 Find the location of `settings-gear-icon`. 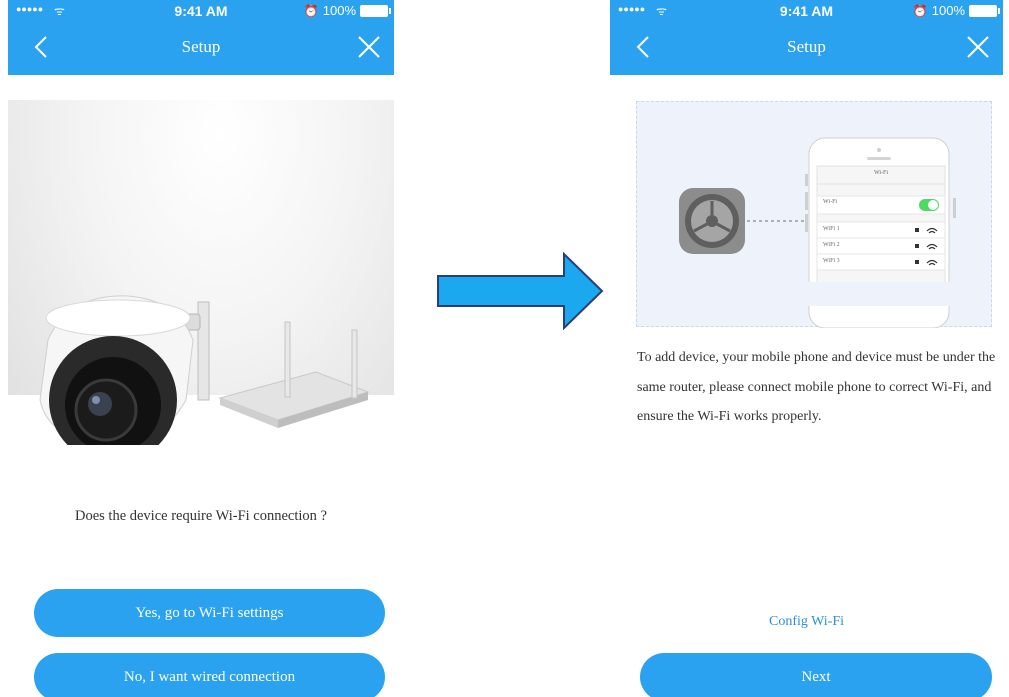

settings-gear-icon is located at coordinates (712, 221).